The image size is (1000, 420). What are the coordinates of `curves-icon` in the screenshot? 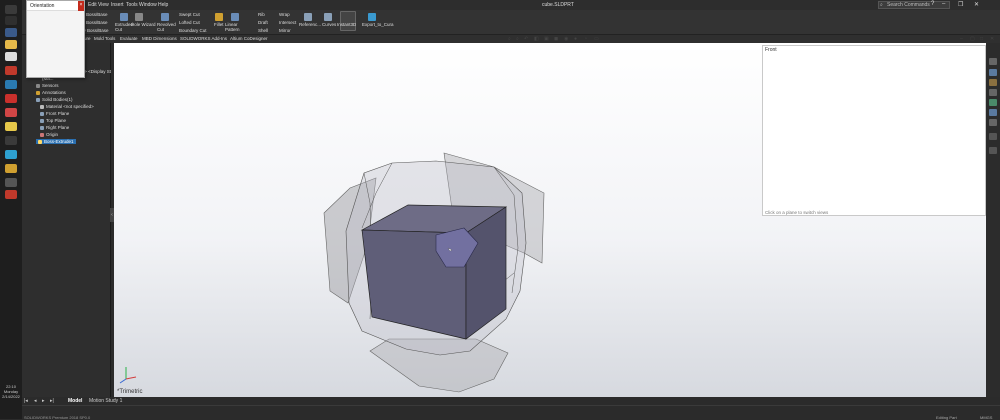 It's located at (328, 17).